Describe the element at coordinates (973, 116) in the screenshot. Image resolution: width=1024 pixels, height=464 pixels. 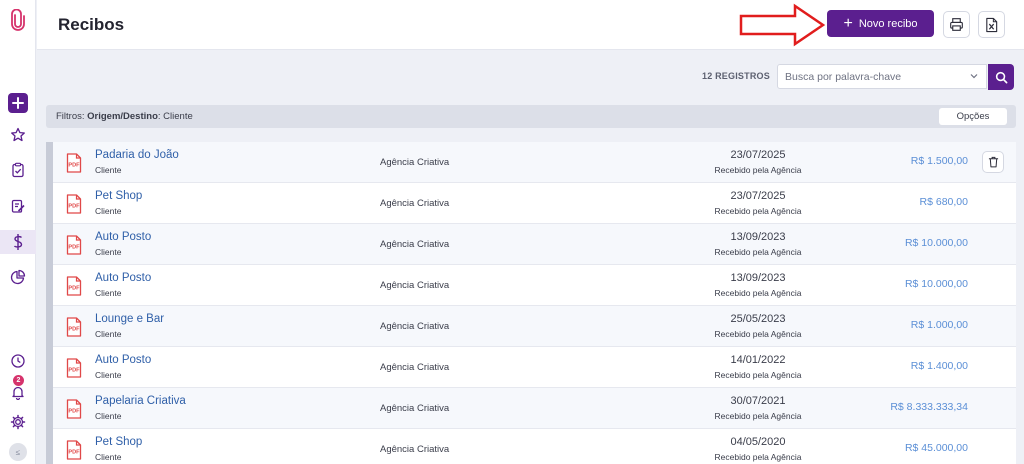
I see `options-button: Opções` at that location.